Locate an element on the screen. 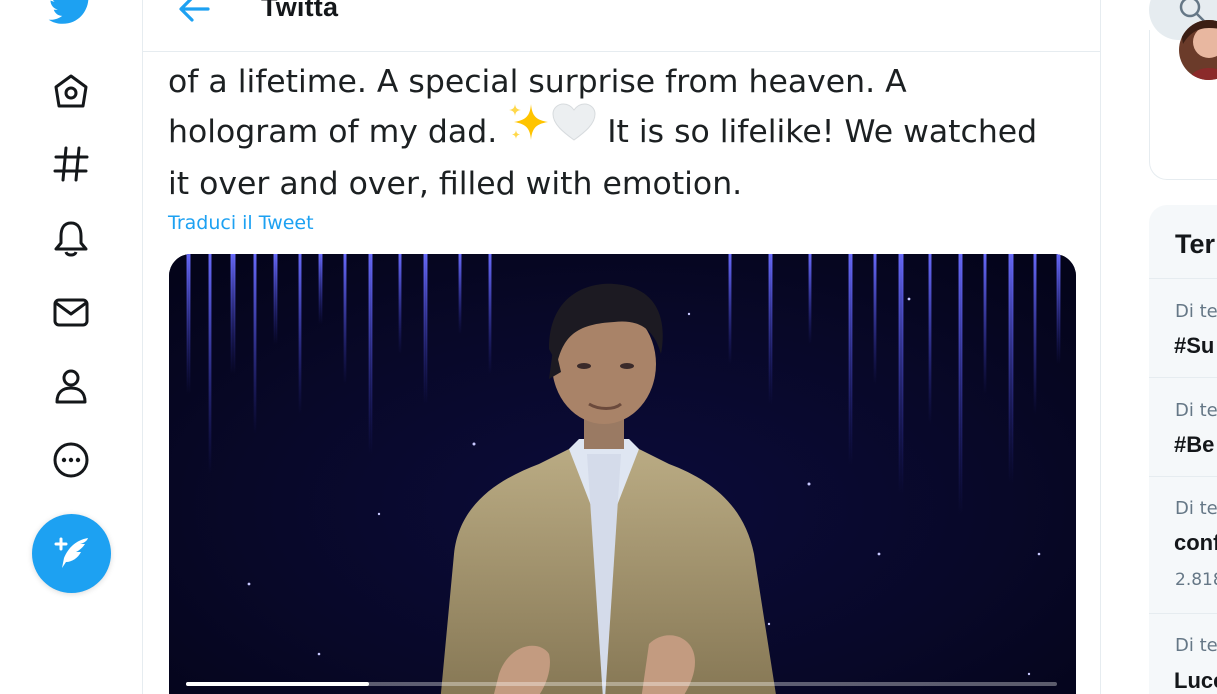 The width and height of the screenshot is (1217, 694). trend-item: Di te #Be is located at coordinates (1183, 427).